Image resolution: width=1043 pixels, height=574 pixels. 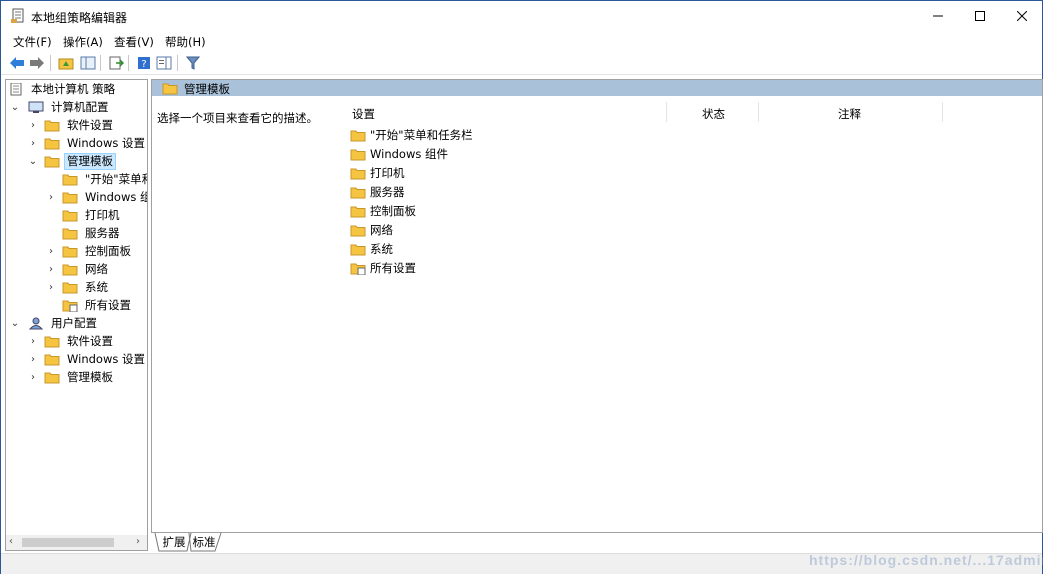 I want to click on list-item: "开始"菜单和任务栏, so click(x=411, y=135).